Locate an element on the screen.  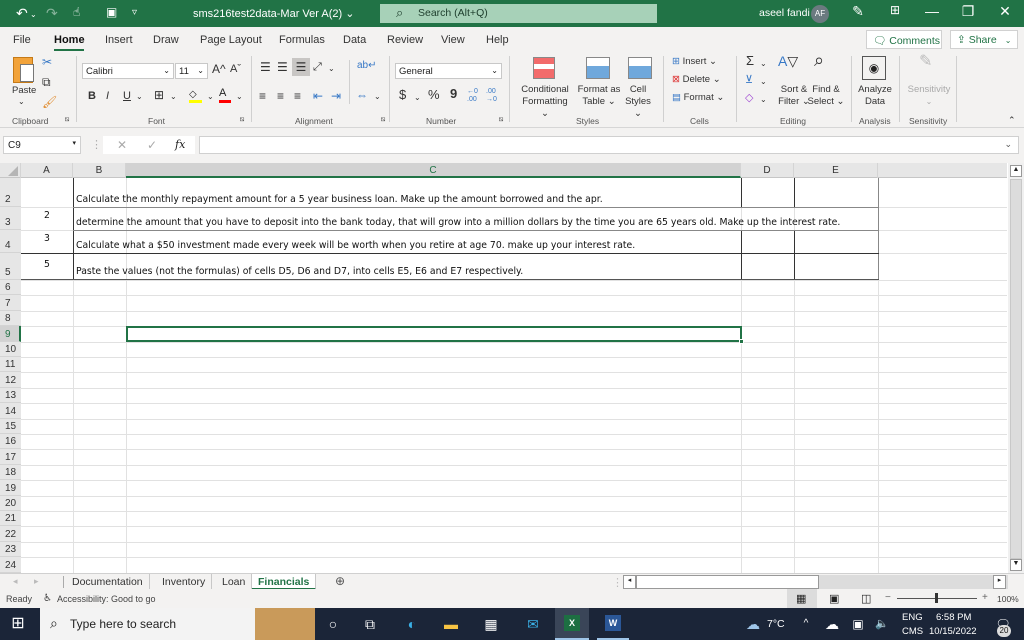
row-header-23: 23 is located at coordinates (10, 550).